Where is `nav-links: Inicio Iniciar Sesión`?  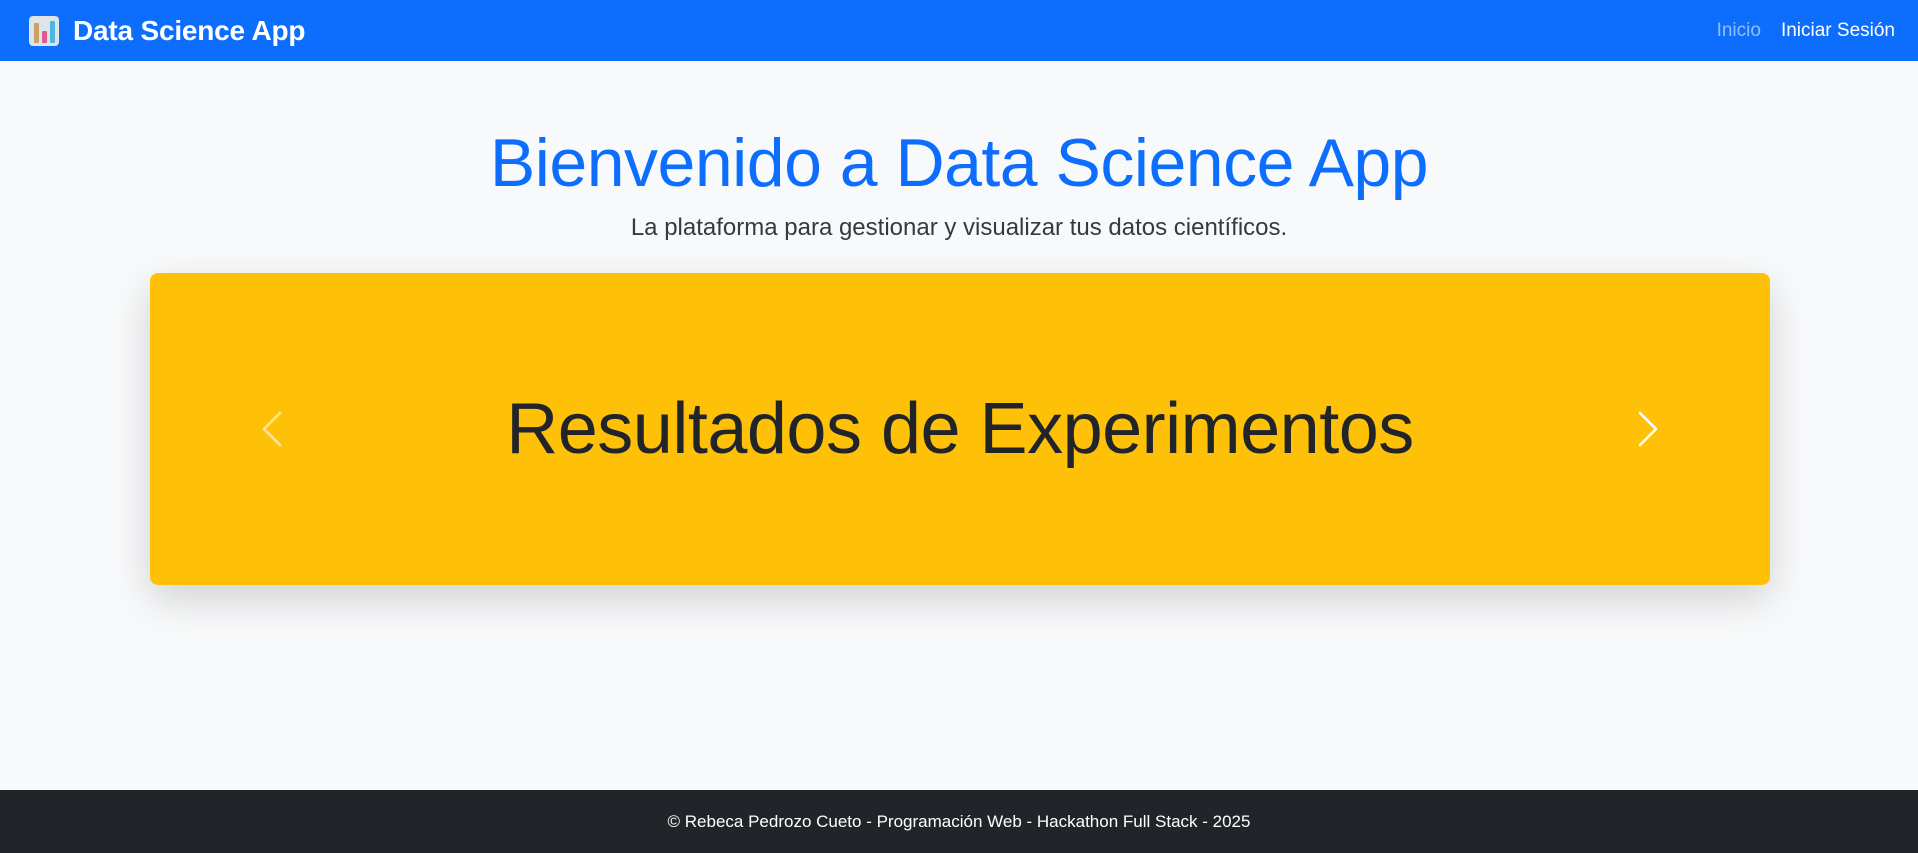 nav-links: Inicio Iniciar Sesión is located at coordinates (1806, 31).